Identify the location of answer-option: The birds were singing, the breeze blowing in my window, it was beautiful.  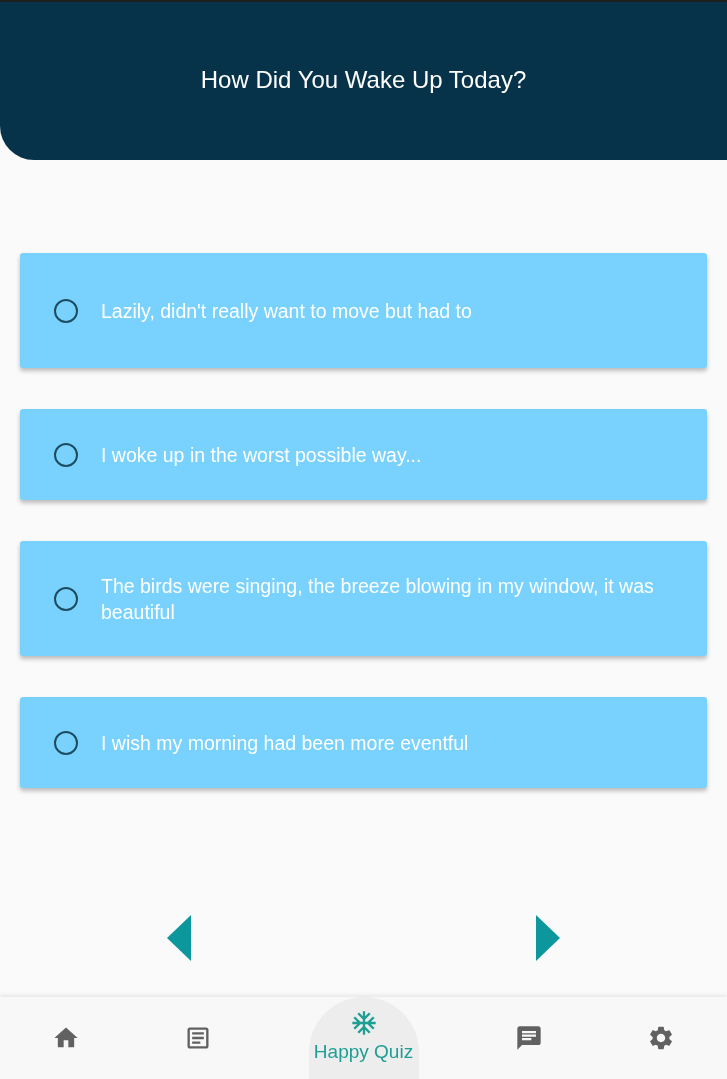
(363, 598).